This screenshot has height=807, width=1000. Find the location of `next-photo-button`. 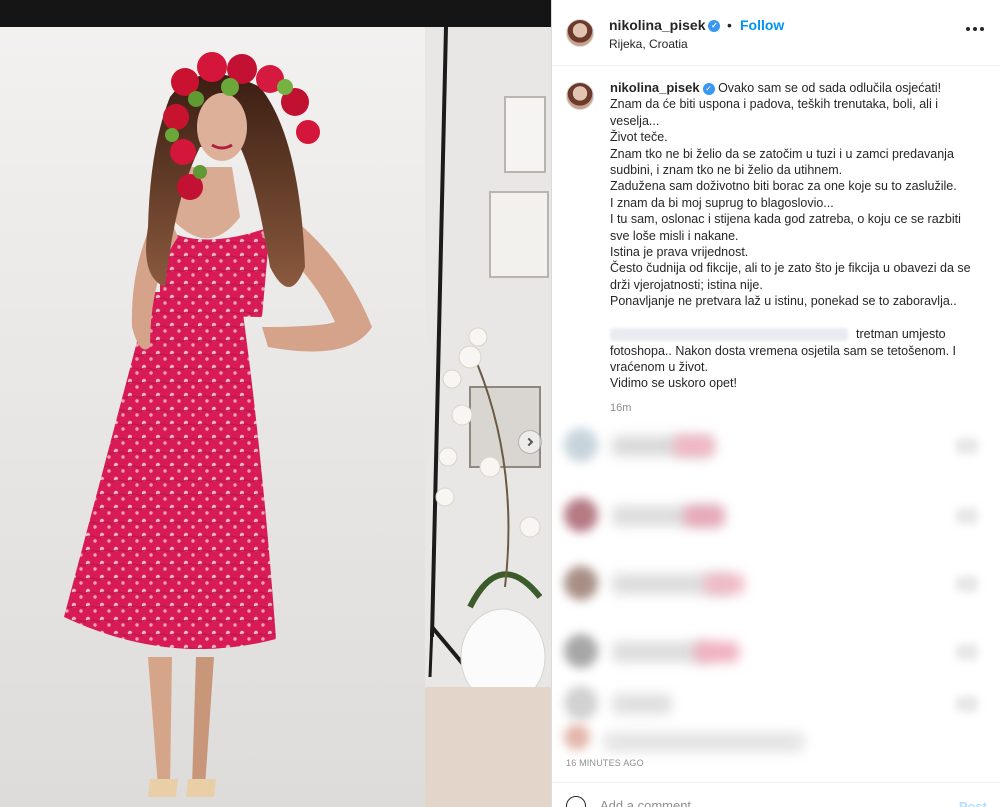

next-photo-button is located at coordinates (530, 442).